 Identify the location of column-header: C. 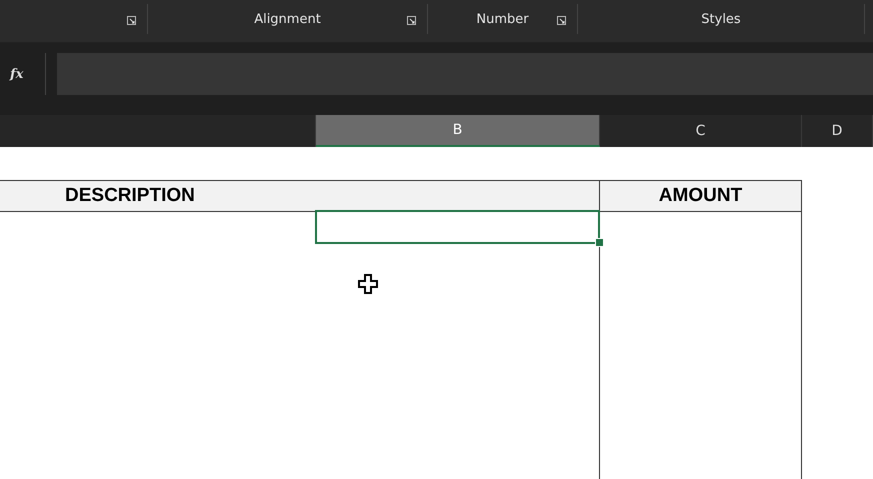
(701, 131).